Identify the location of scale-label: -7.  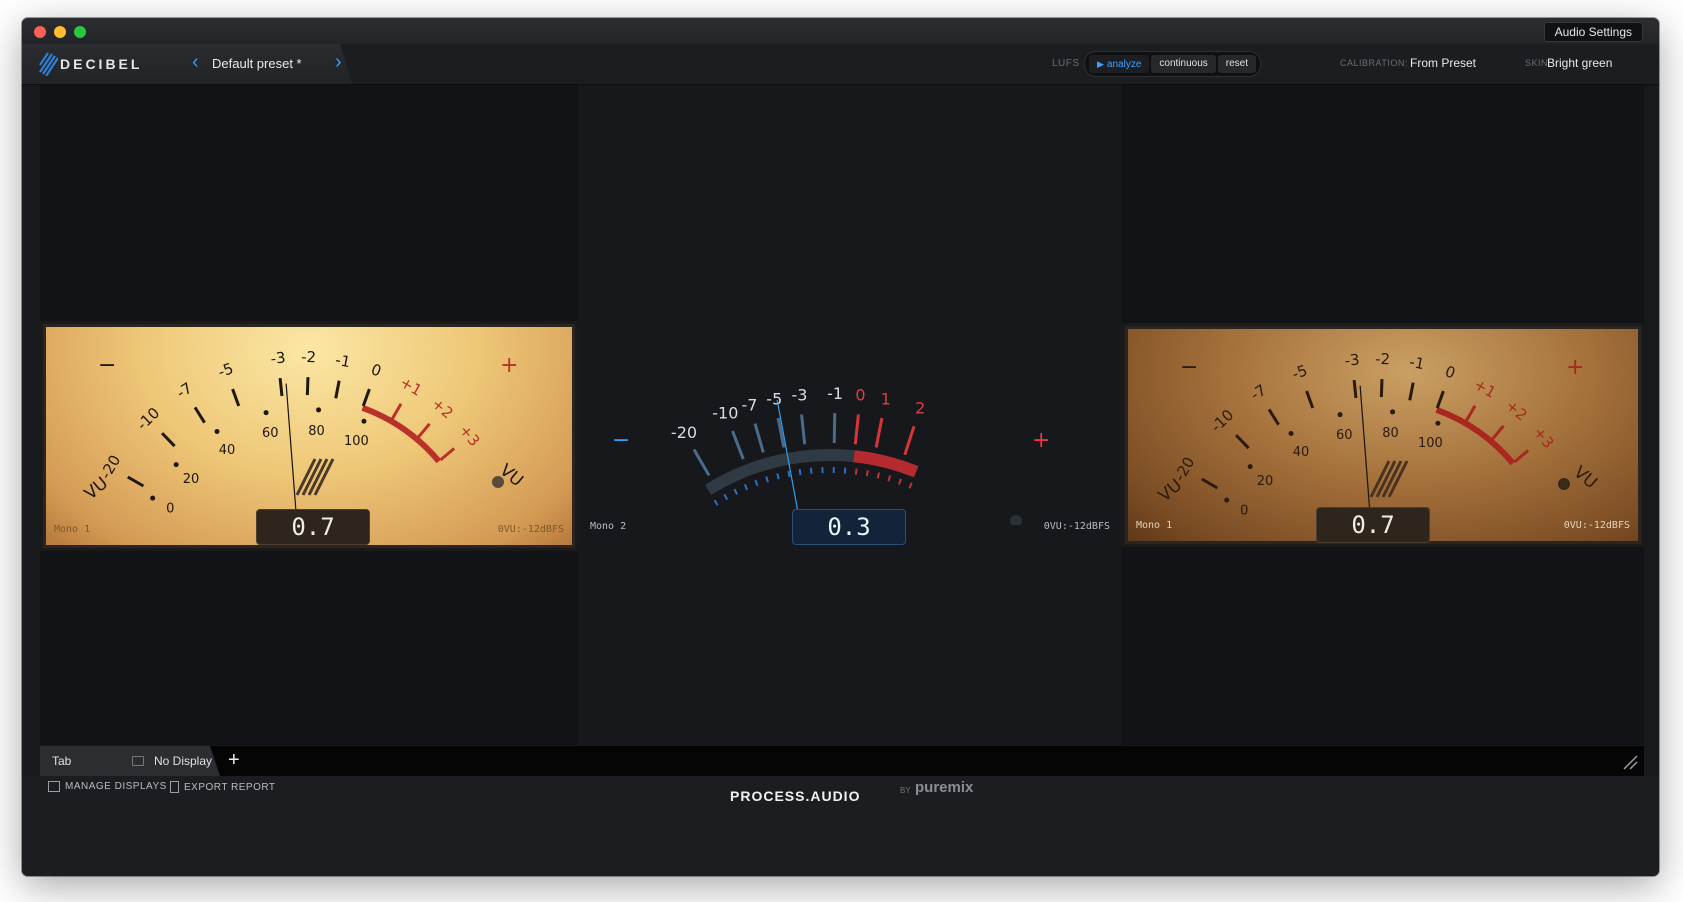
(1258, 392).